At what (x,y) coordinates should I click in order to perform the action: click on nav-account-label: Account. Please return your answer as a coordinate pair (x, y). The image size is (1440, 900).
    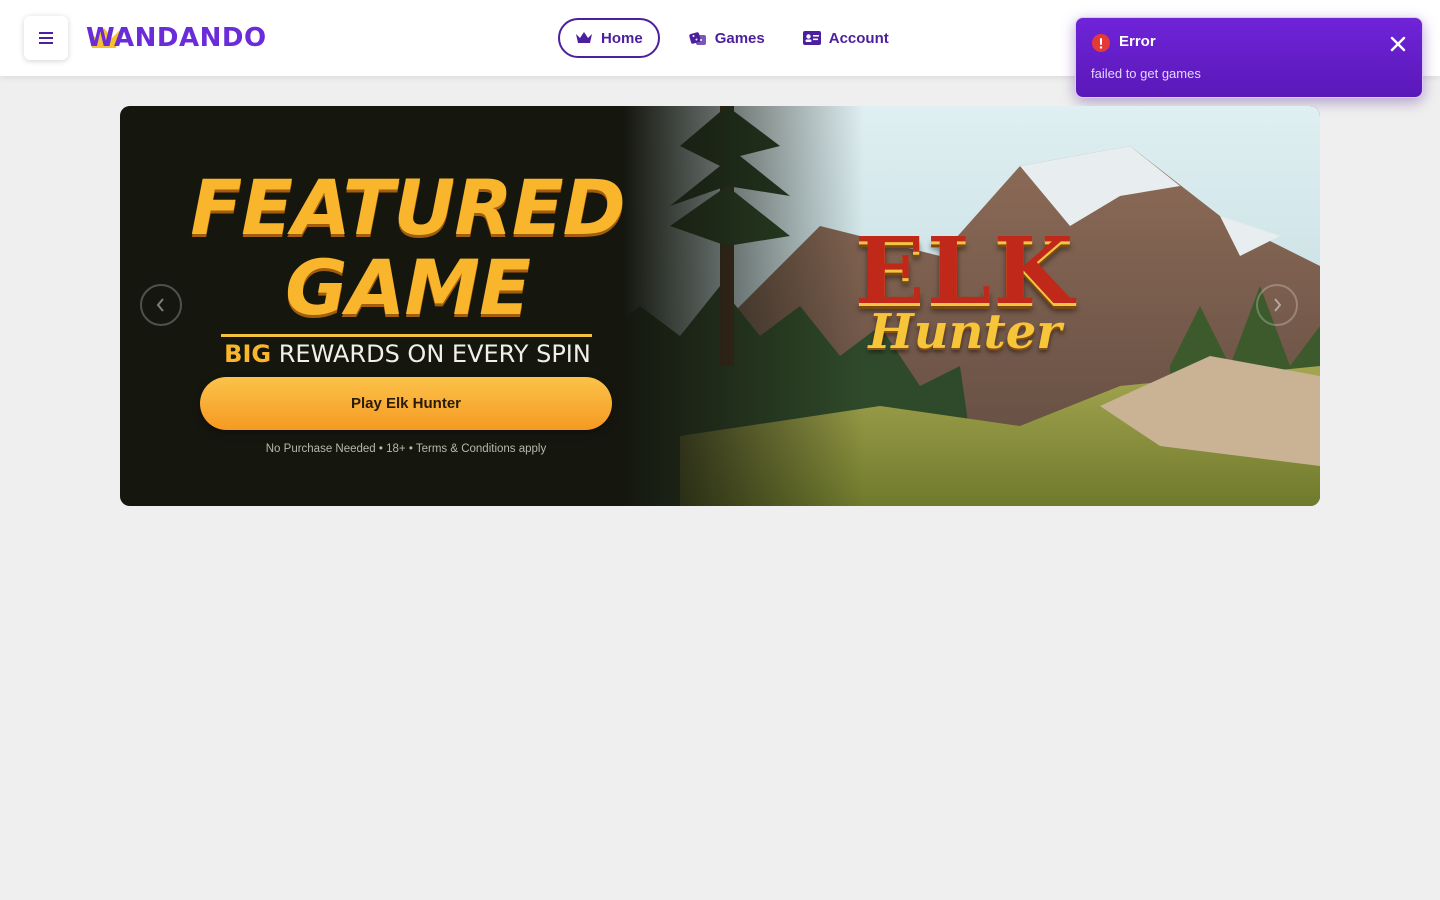
    Looking at the image, I should click on (858, 38).